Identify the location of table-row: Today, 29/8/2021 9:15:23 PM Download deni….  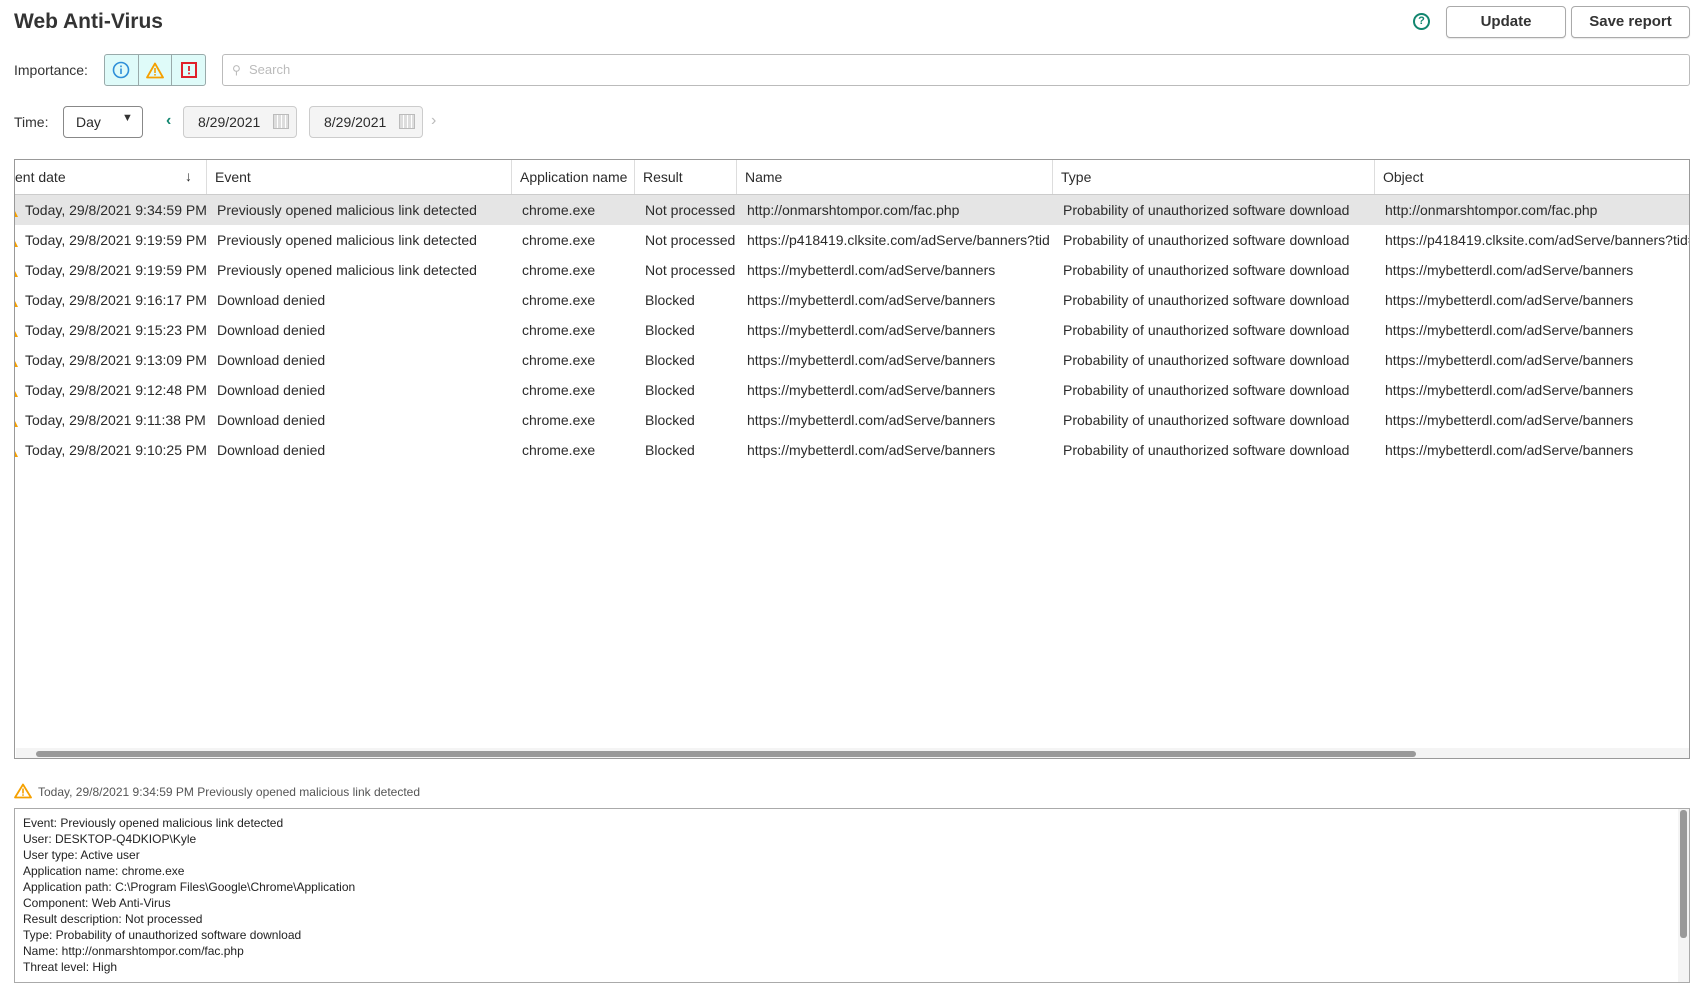
(852, 330).